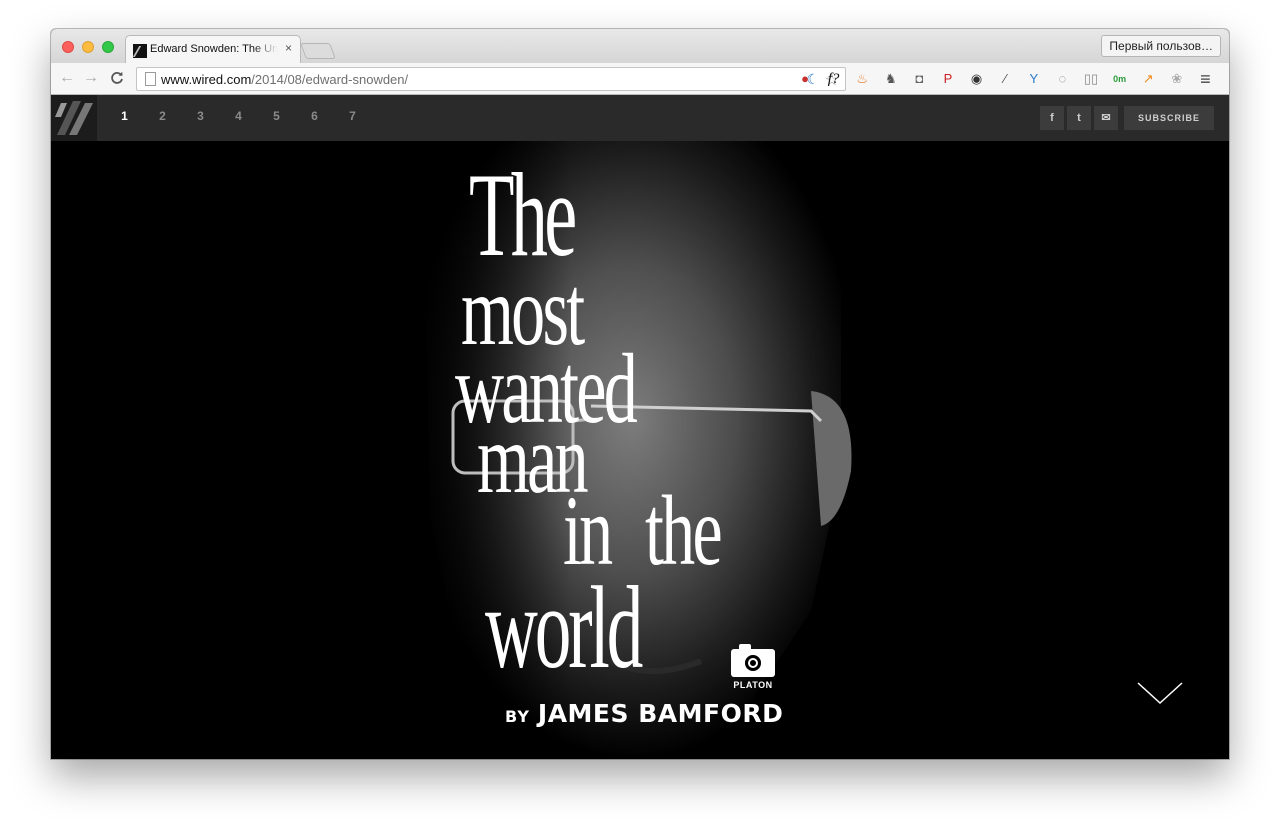 This screenshot has width=1280, height=832. What do you see at coordinates (517, 716) in the screenshot?
I see `byline-prefix: BY` at bounding box center [517, 716].